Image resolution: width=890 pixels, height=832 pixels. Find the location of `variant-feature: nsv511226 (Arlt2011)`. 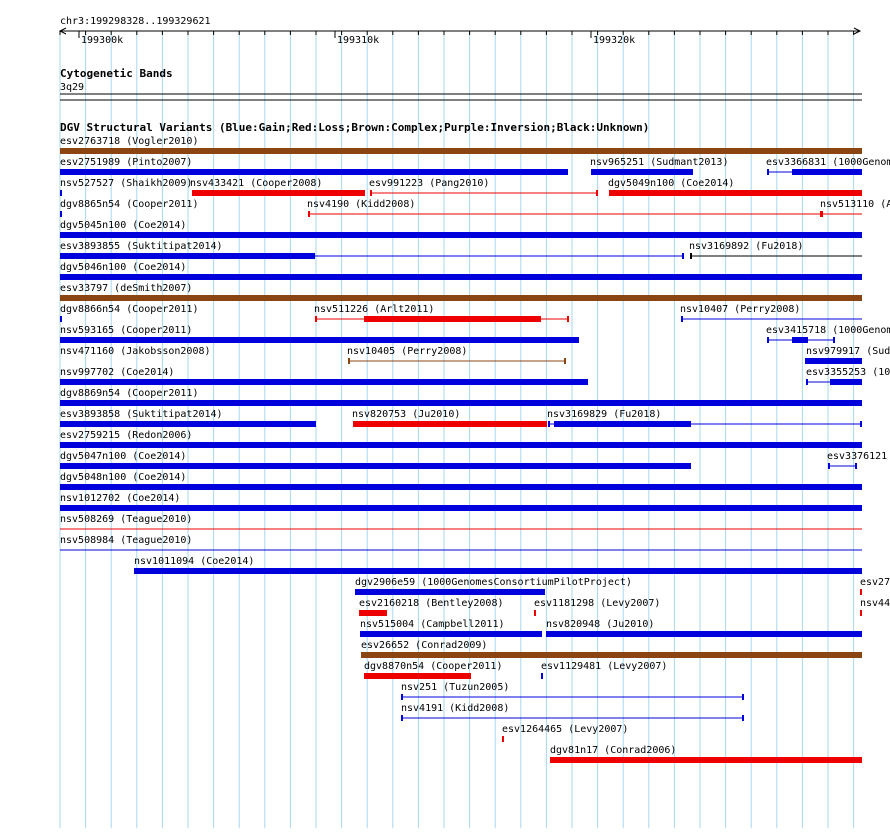

variant-feature: nsv511226 (Arlt2011) is located at coordinates (441, 313).